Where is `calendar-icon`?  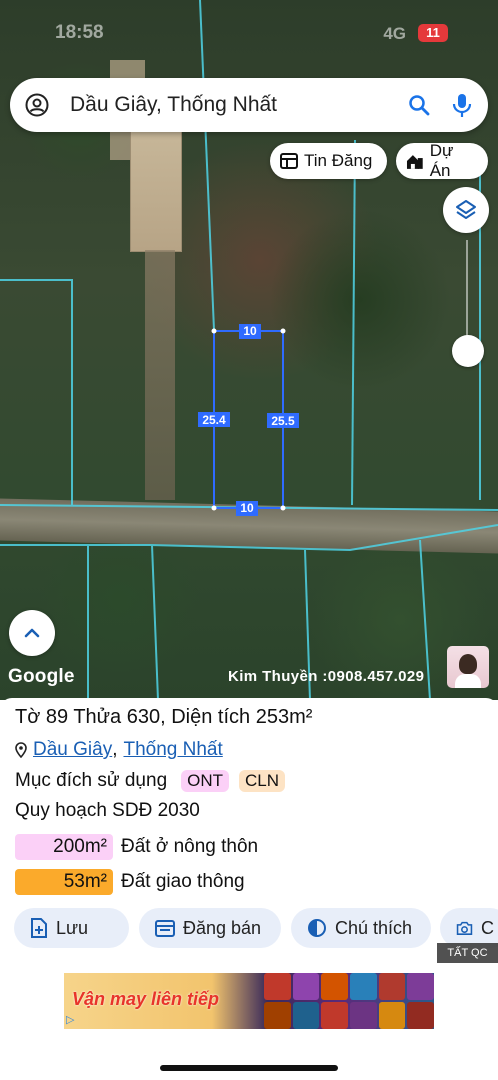
calendar-icon is located at coordinates (165, 928).